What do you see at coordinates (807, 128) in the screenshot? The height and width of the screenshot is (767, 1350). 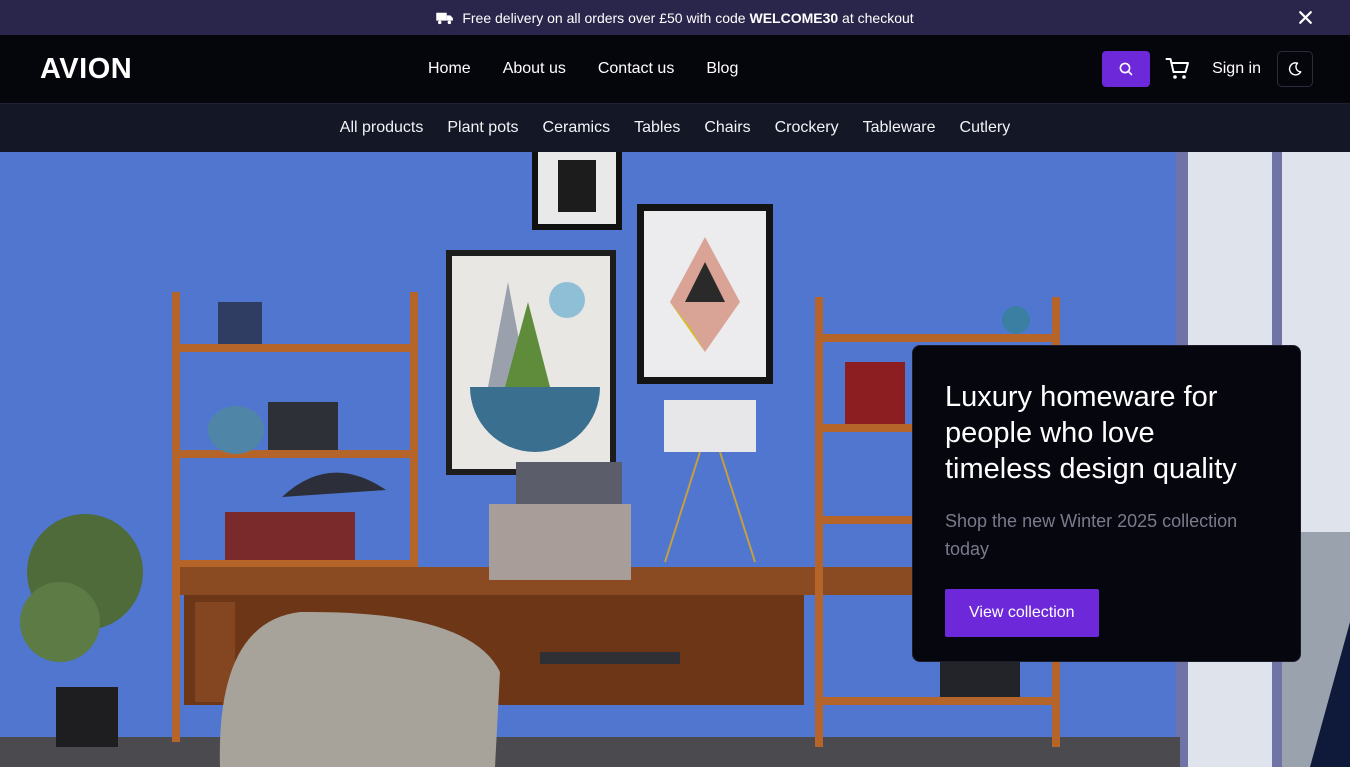 I see `category-crockery: Crockery` at bounding box center [807, 128].